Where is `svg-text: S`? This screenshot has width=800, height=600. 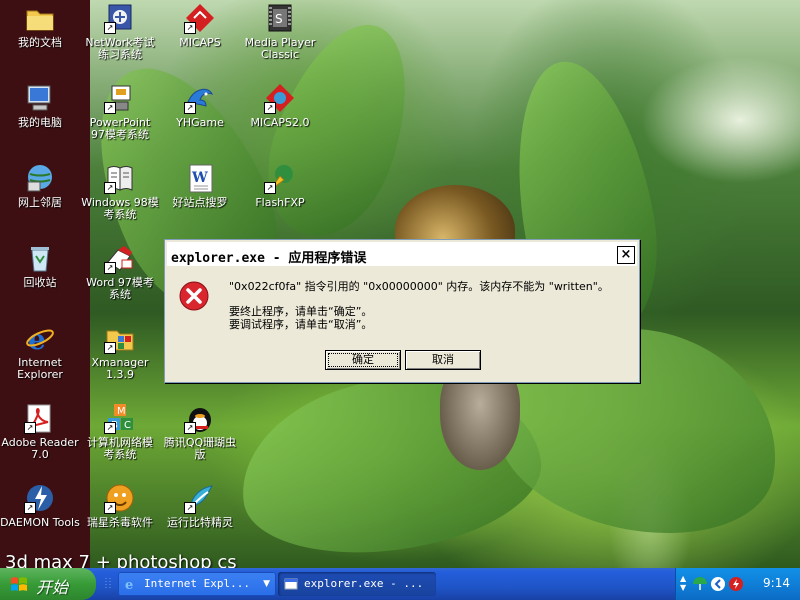
svg-text: S is located at coordinates (279, 19).